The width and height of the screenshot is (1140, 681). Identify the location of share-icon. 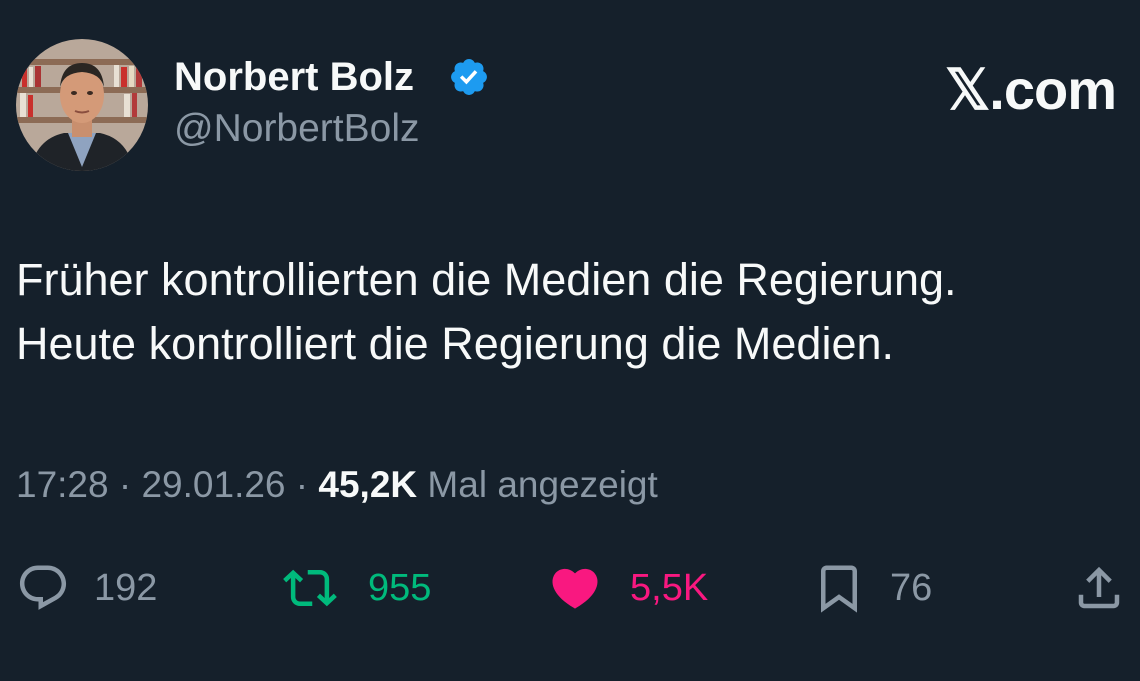
(1099, 587).